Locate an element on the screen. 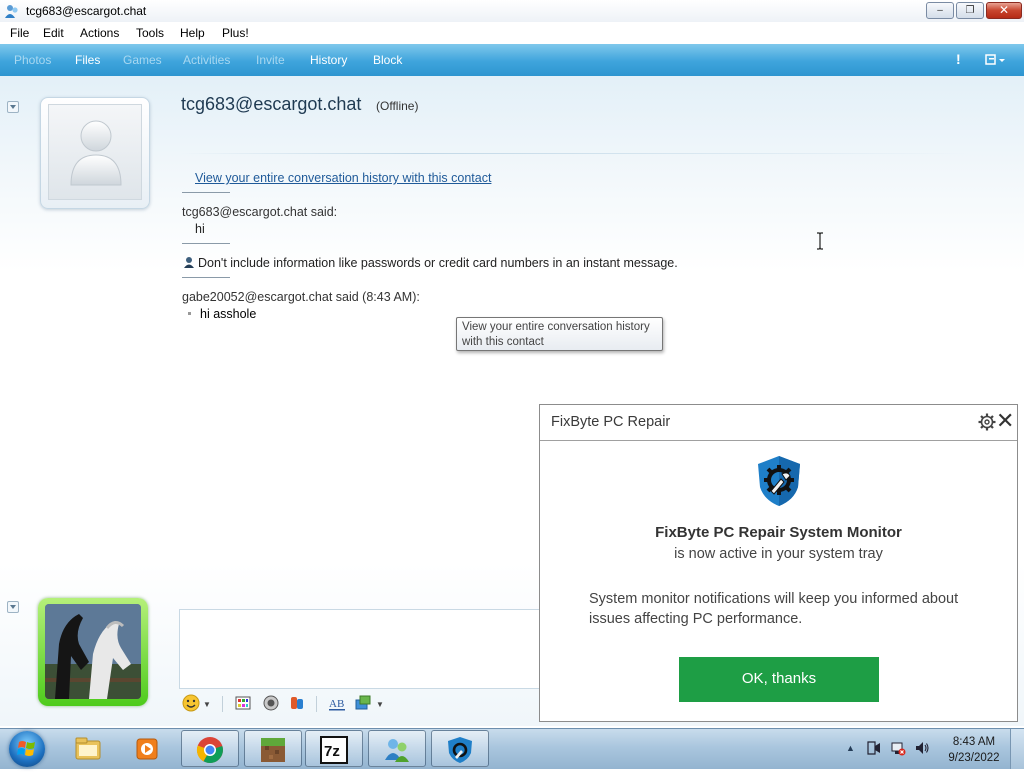  start-button is located at coordinates (27, 749).